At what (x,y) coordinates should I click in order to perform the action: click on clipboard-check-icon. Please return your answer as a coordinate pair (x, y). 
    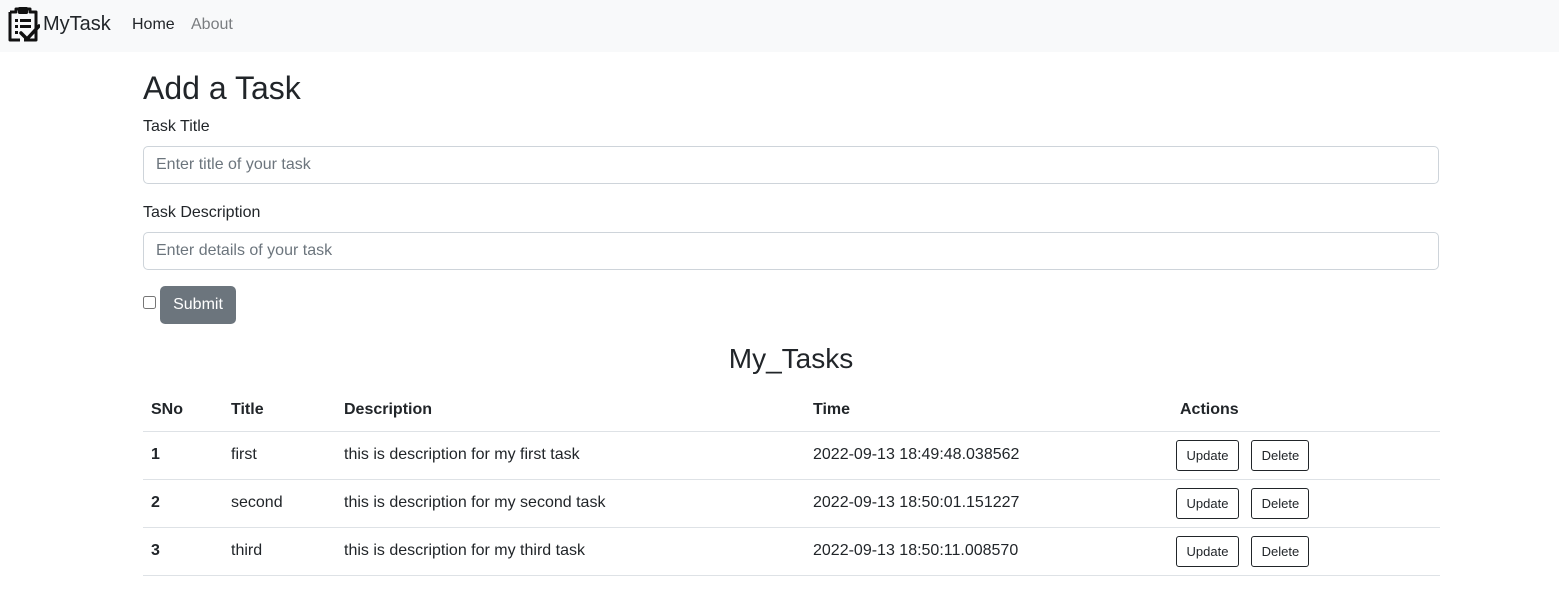
    Looking at the image, I should click on (24, 24).